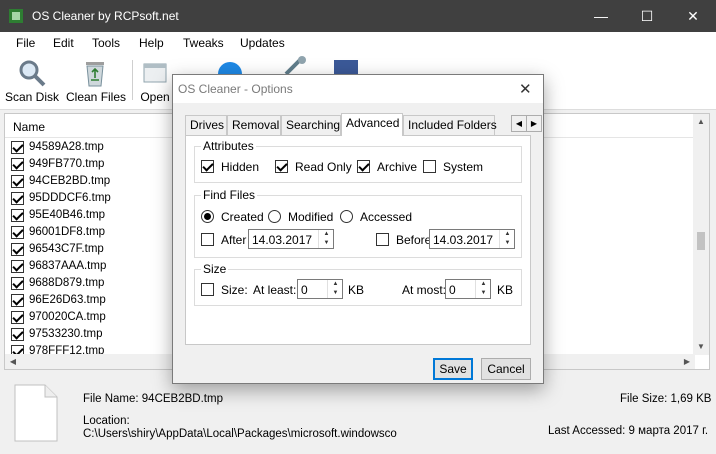  What do you see at coordinates (13, 361) in the screenshot?
I see `scroll-left-icon: ◀` at bounding box center [13, 361].